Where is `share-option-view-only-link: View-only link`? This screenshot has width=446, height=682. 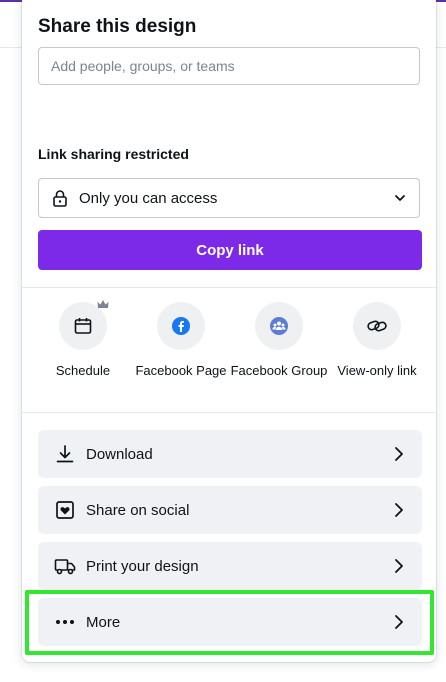 share-option-view-only-link: View-only link is located at coordinates (377, 341).